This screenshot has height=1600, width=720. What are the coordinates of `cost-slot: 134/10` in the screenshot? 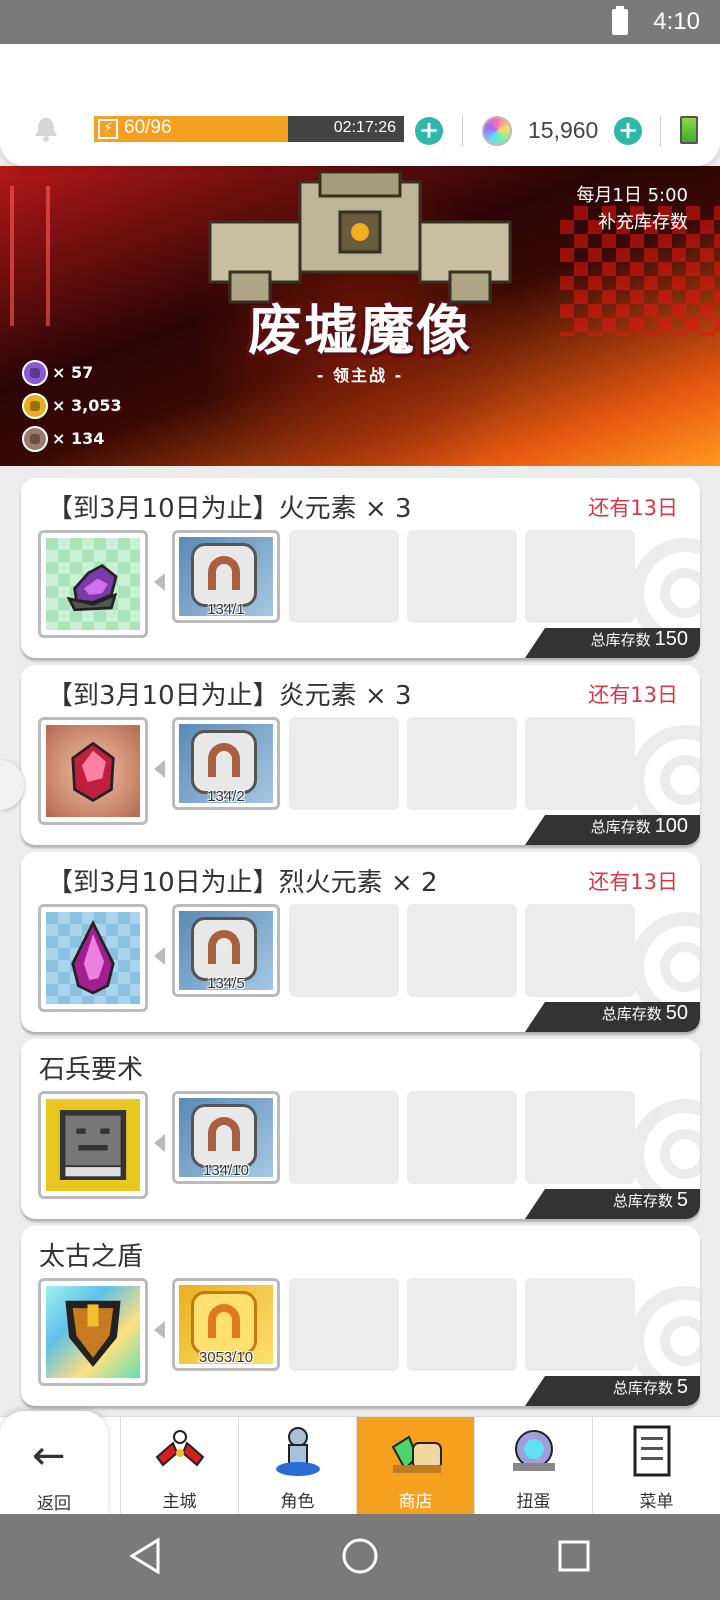 It's located at (226, 1137).